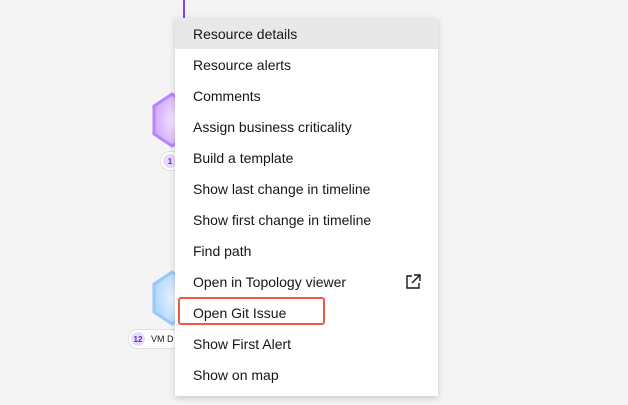  What do you see at coordinates (162, 339) in the screenshot?
I see `node-label: VM D` at bounding box center [162, 339].